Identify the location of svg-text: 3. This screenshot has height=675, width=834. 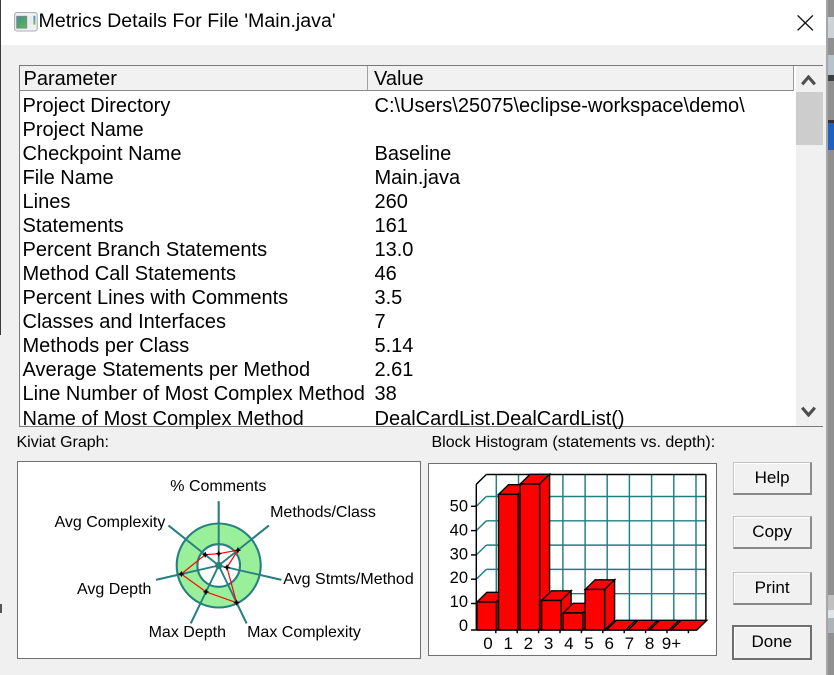
(548, 643).